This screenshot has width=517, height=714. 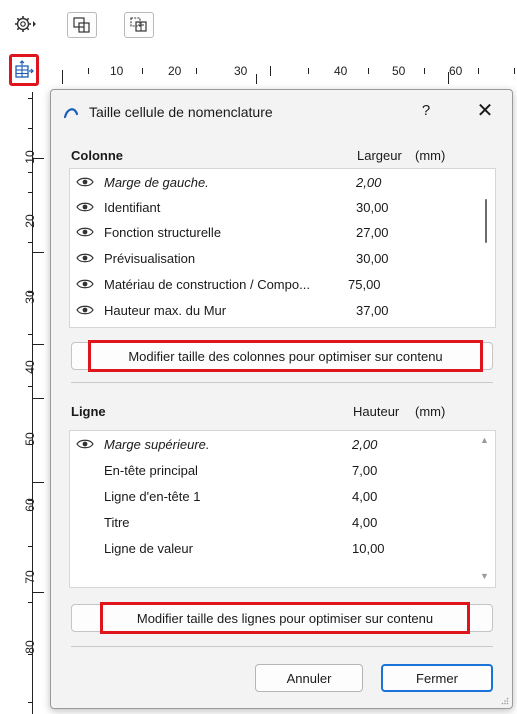 What do you see at coordinates (181, 112) in the screenshot?
I see `dialog-title: Taille cellule de nomenclature` at bounding box center [181, 112].